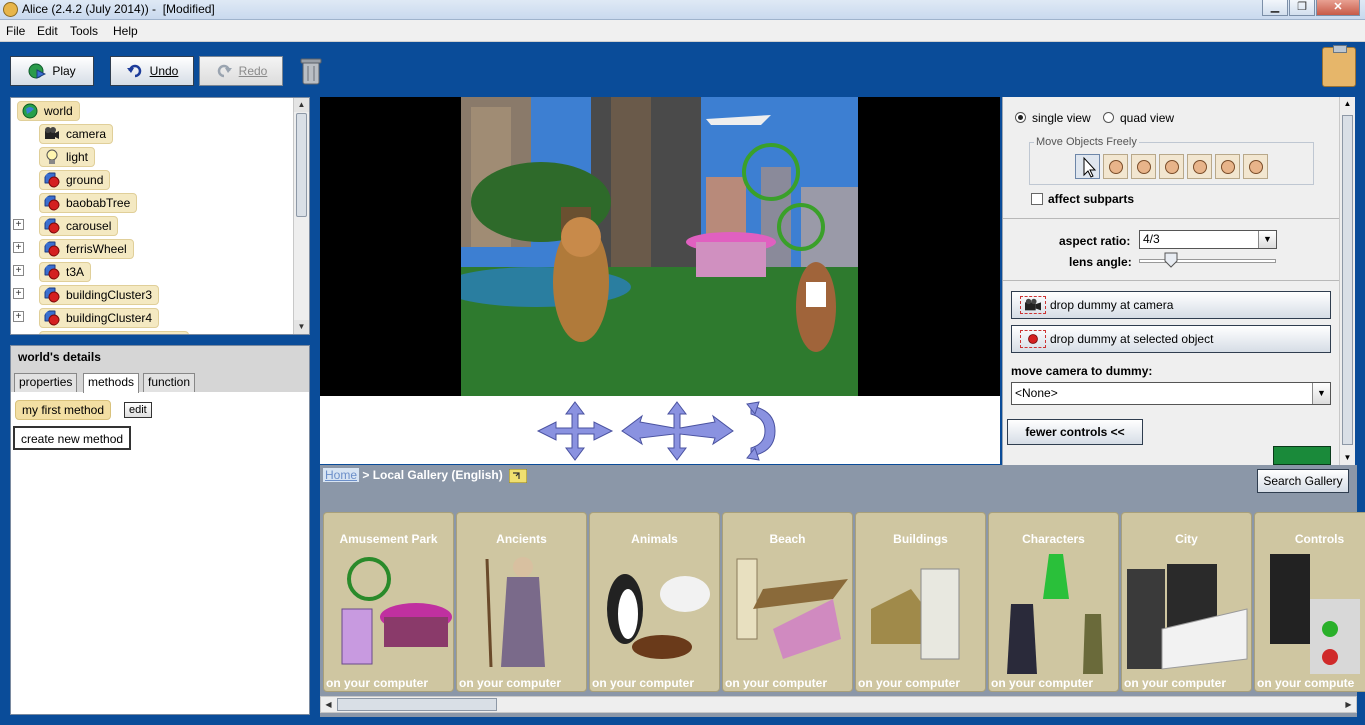 The width and height of the screenshot is (1365, 725). What do you see at coordinates (1171, 339) in the screenshot?
I see `drop-dummy-selected-button: drop dummy at selected object` at bounding box center [1171, 339].